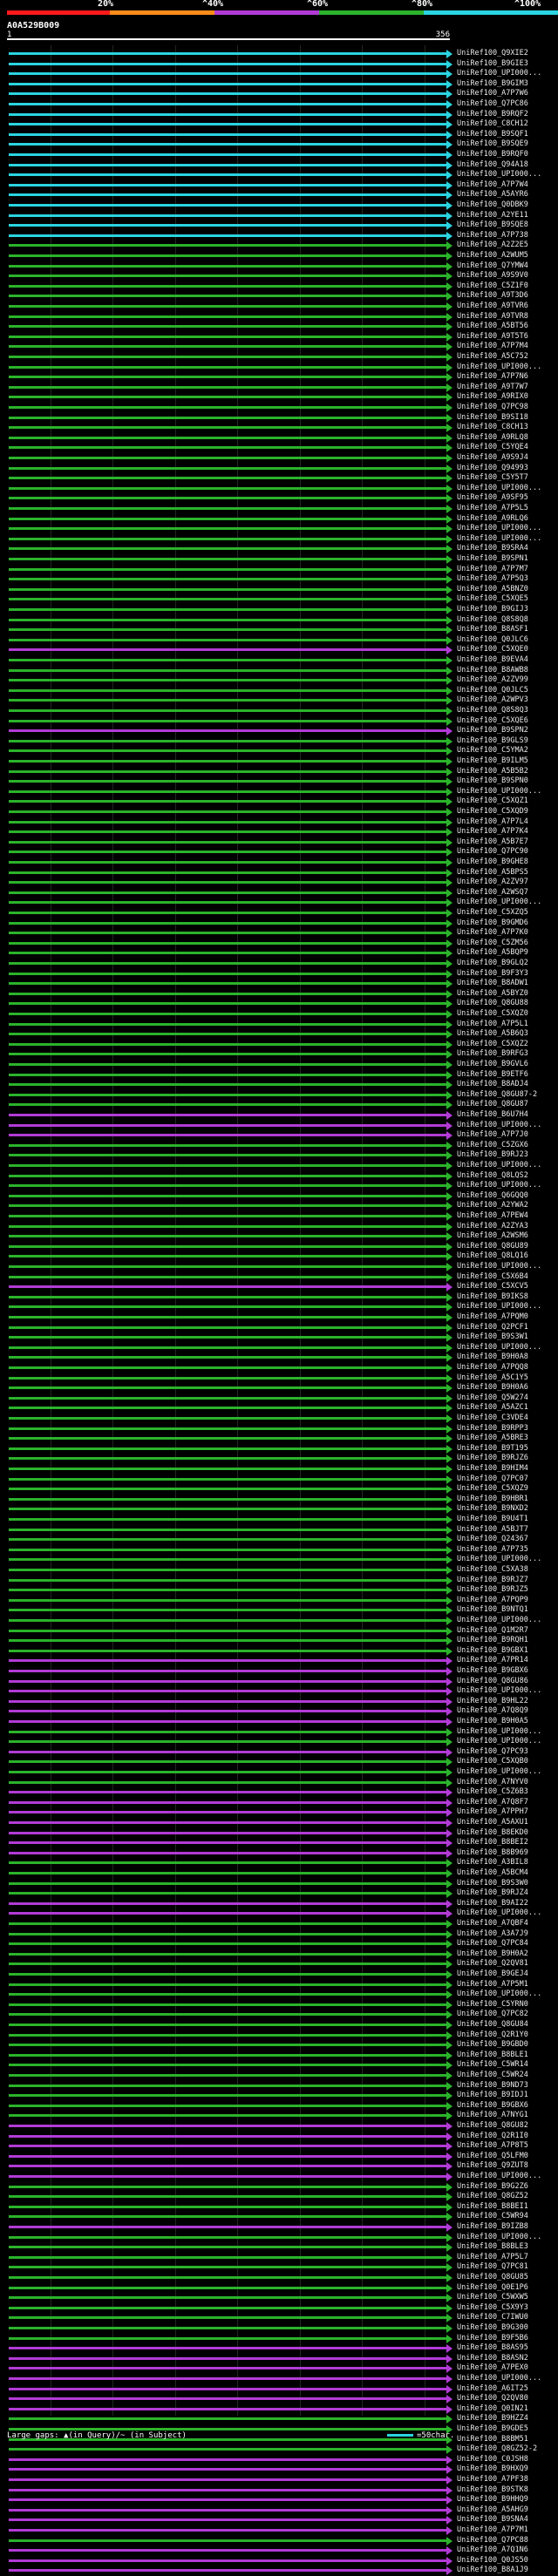 Image resolution: width=558 pixels, height=2576 pixels. Describe the element at coordinates (492, 570) in the screenshot. I see `hit-label: UniRef100_A7P7M7` at that location.